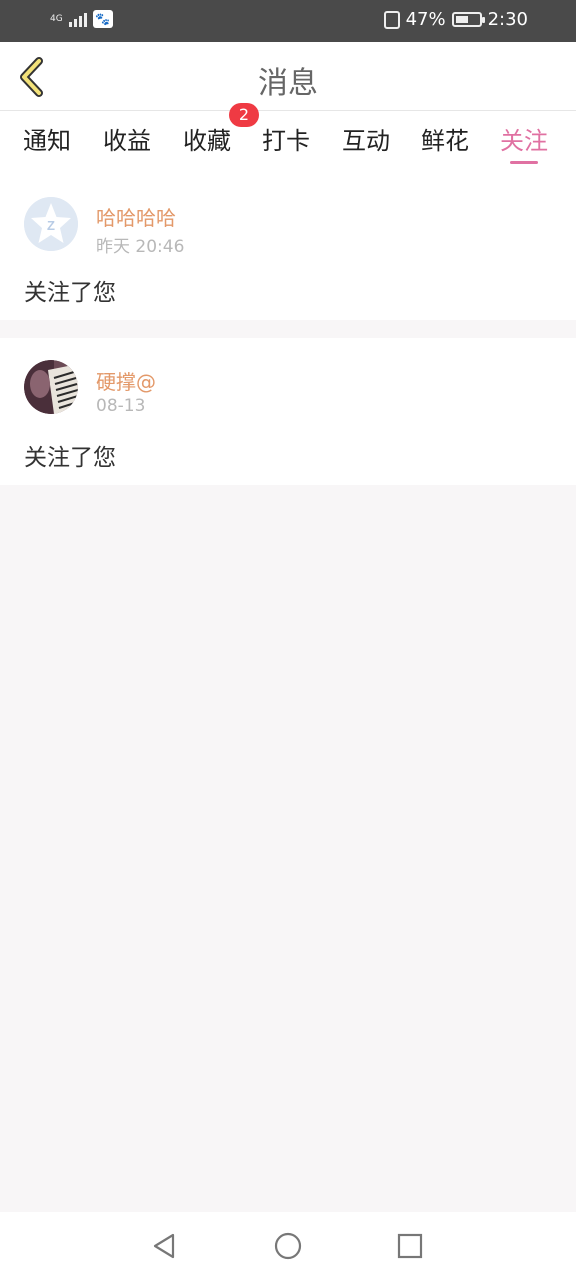  I want to click on recents-square-icon, so click(410, 1246).